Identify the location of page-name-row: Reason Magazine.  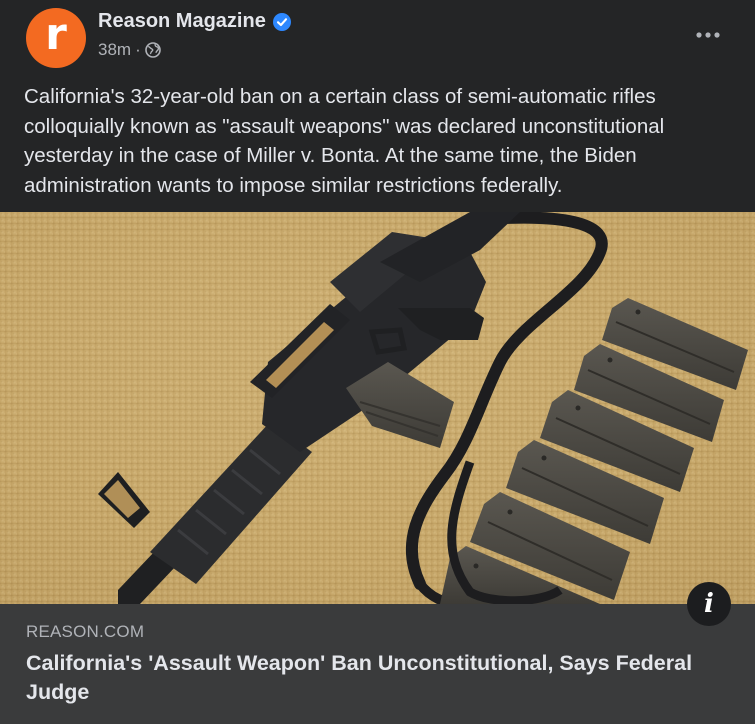
(194, 21).